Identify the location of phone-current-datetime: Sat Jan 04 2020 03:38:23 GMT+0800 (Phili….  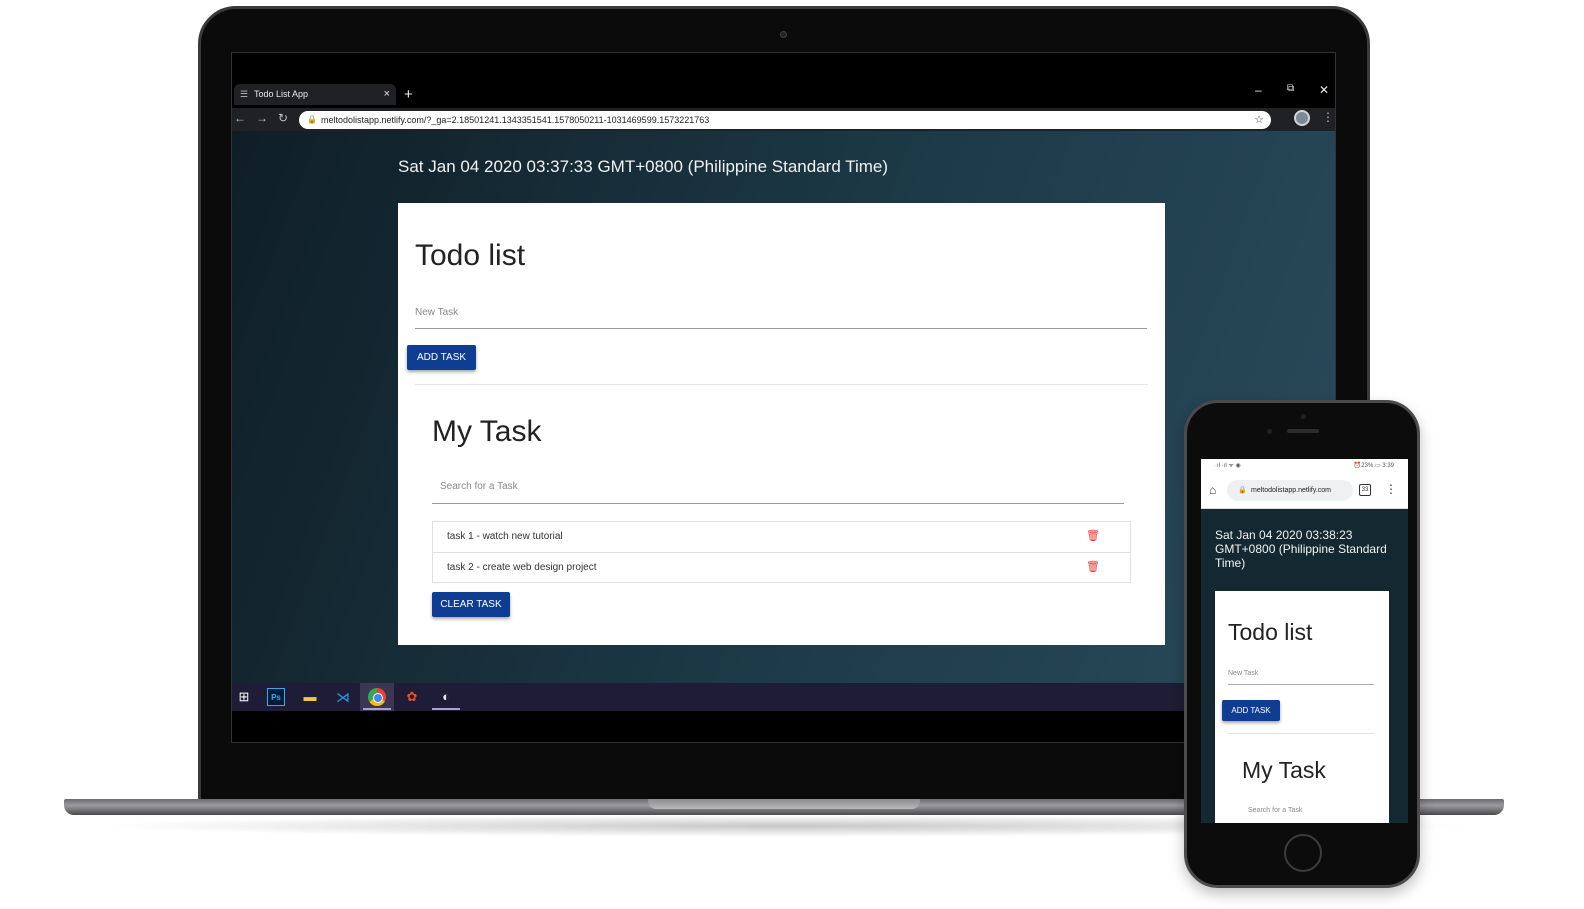
(1301, 549).